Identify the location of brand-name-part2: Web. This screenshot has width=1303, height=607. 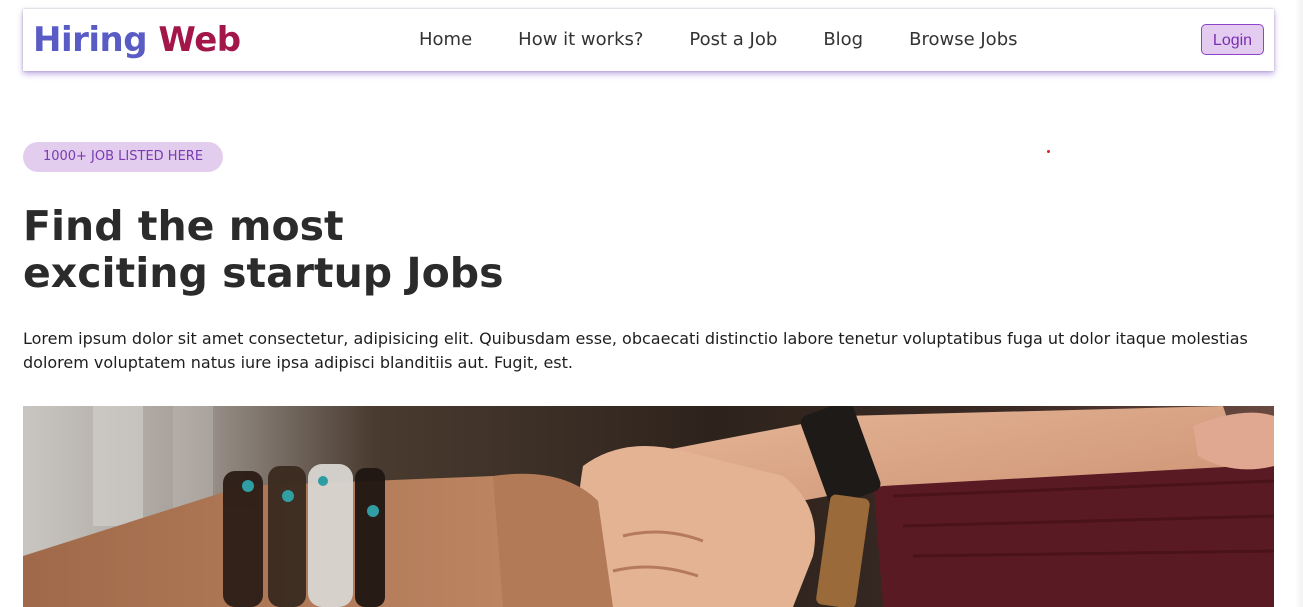
(199, 40).